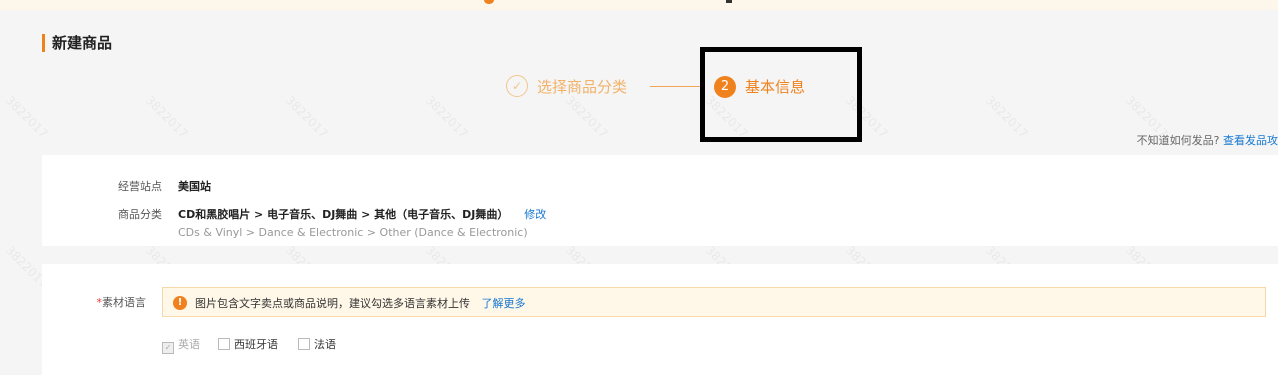 This screenshot has width=1278, height=375. What do you see at coordinates (140, 214) in the screenshot?
I see `category-label: 商品分类` at bounding box center [140, 214].